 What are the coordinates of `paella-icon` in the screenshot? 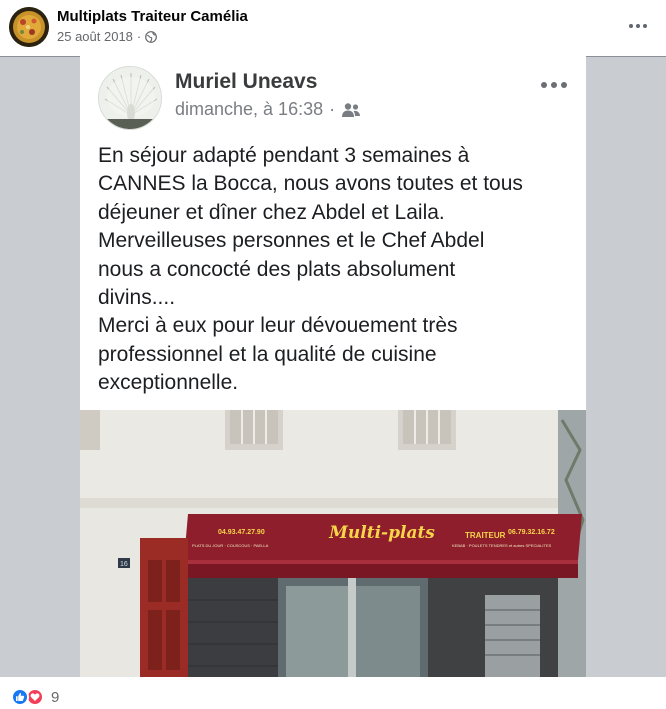 It's located at (29, 27).